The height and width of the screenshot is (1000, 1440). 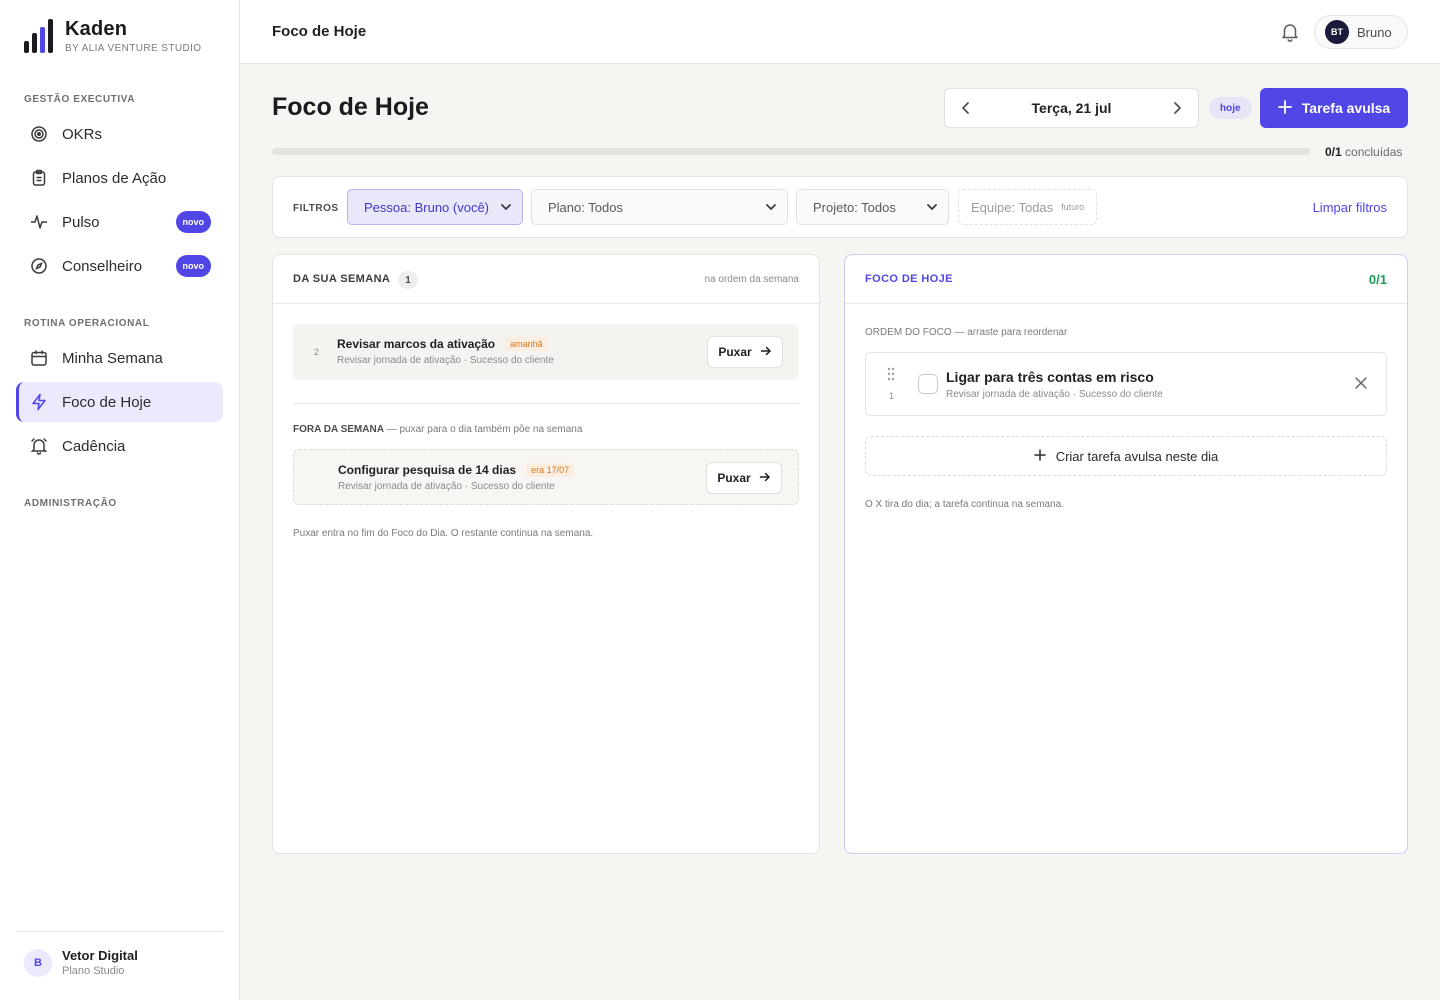 What do you see at coordinates (416, 344) in the screenshot?
I see `task-title: Revisar marcos da ativação` at bounding box center [416, 344].